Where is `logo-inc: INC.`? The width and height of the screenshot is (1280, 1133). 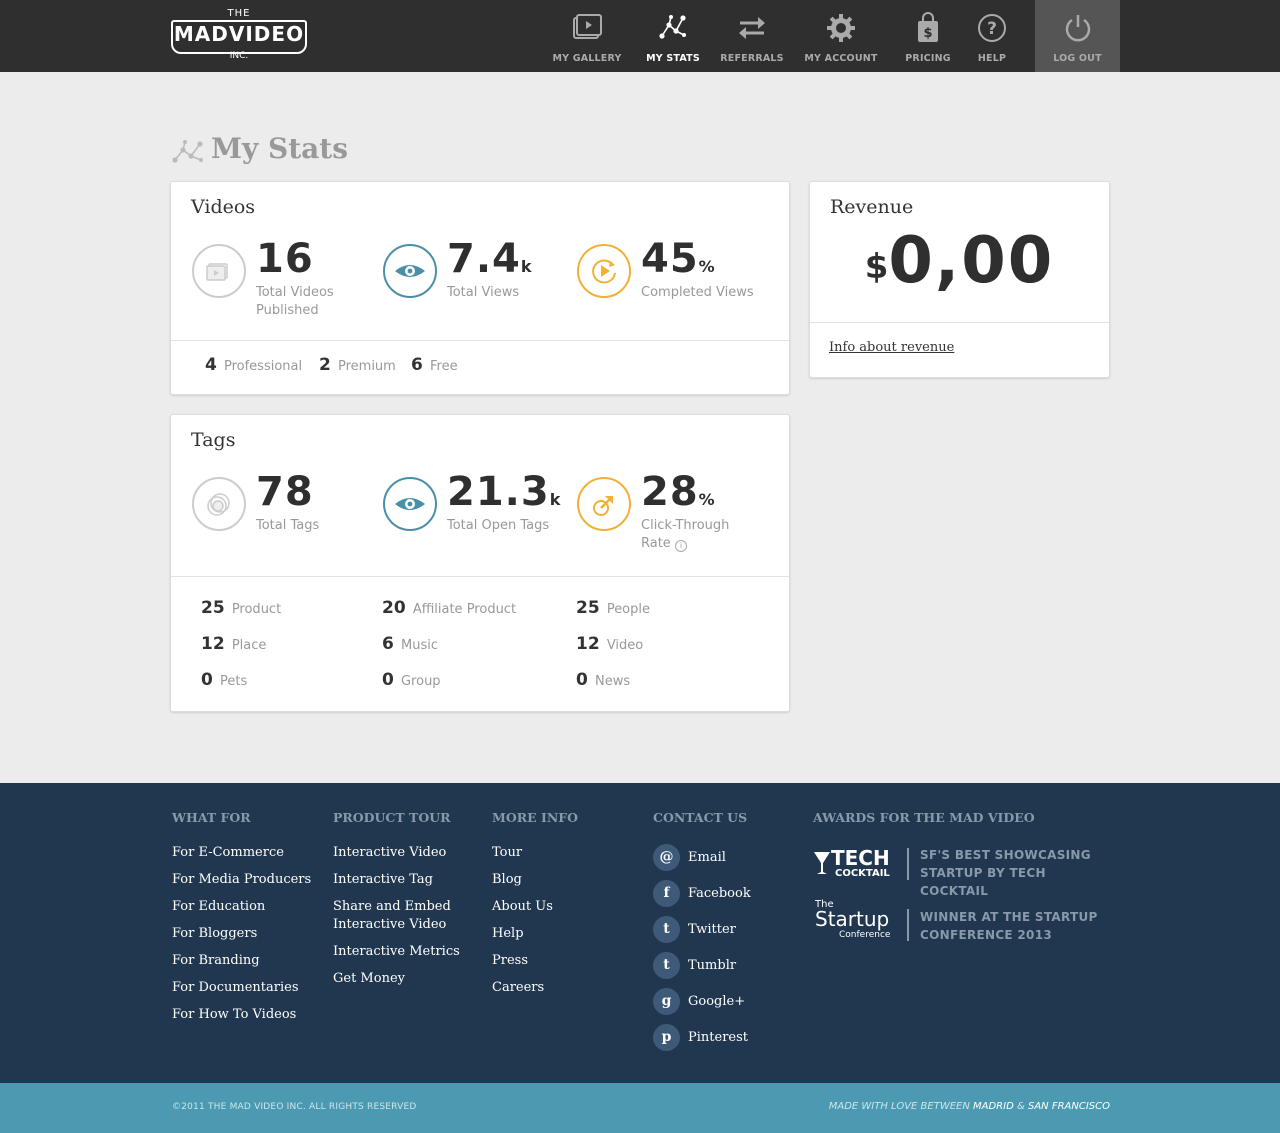 logo-inc: INC. is located at coordinates (239, 56).